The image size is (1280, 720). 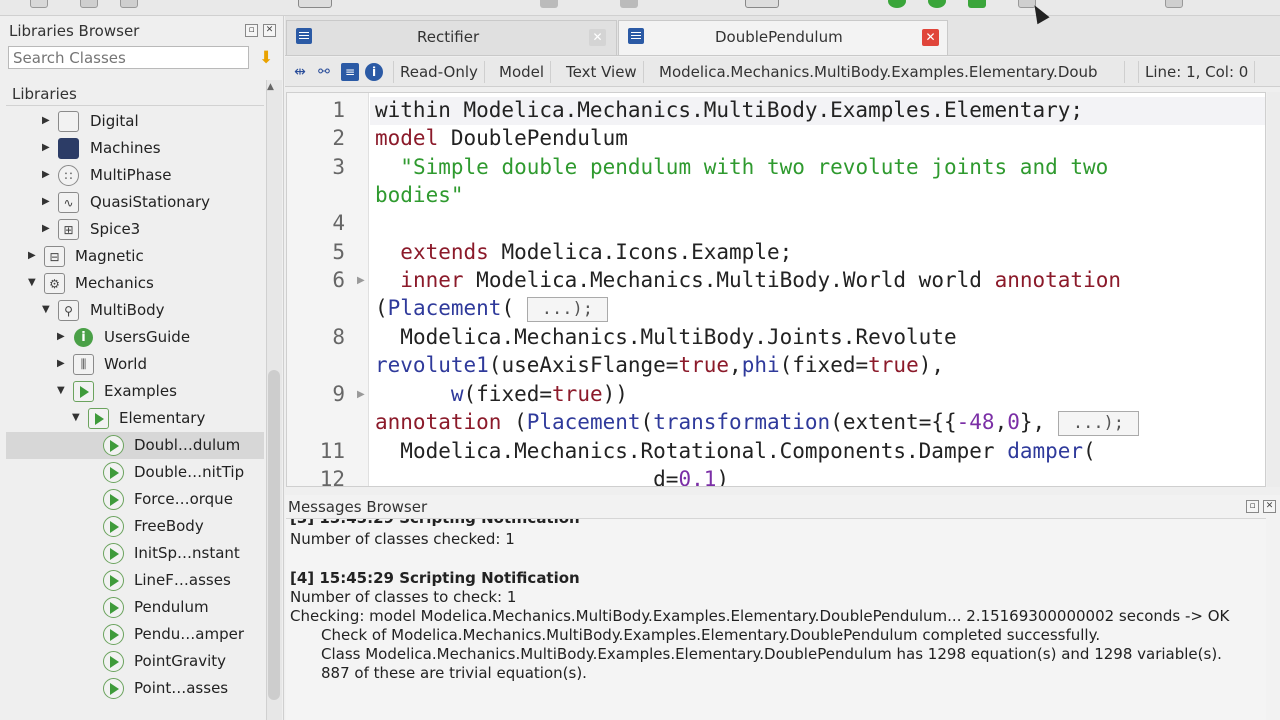 What do you see at coordinates (135, 175) in the screenshot?
I see `tree-item-multiphase: ▶ ∷ MultiPhase` at bounding box center [135, 175].